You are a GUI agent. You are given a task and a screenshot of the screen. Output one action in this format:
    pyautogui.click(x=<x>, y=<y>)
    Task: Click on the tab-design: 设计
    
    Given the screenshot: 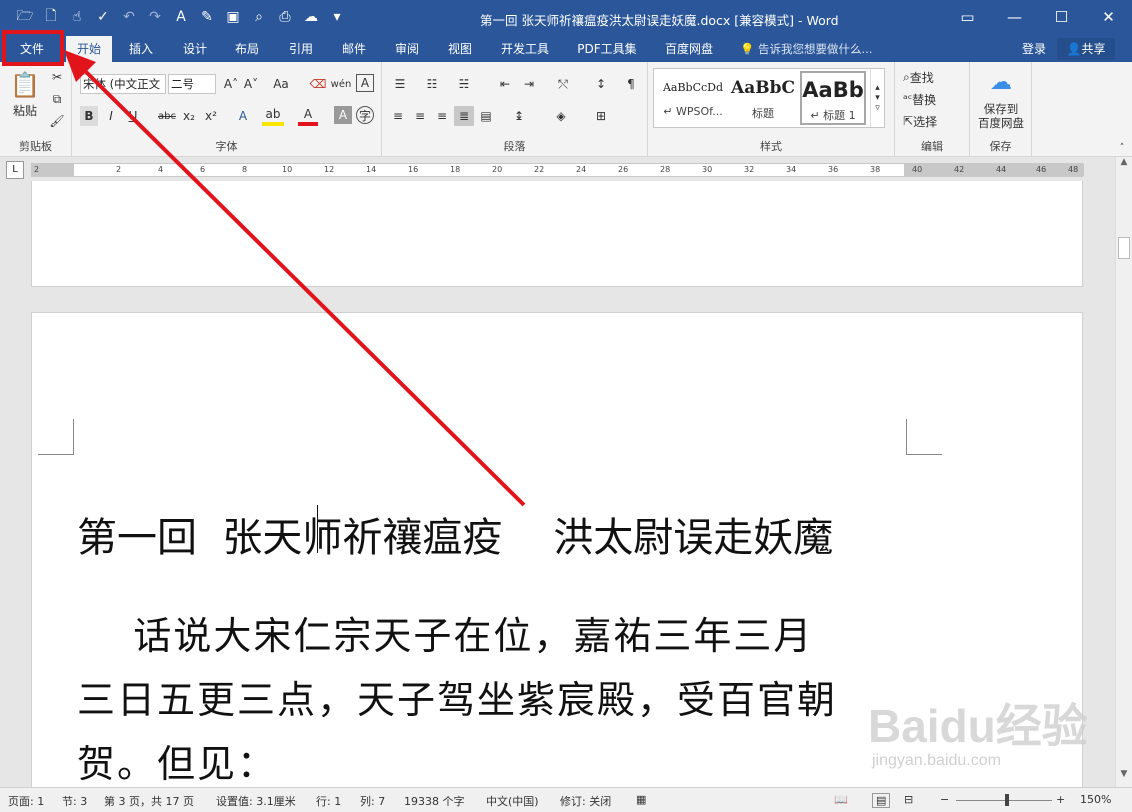 What is the action you would take?
    pyautogui.click(x=195, y=49)
    